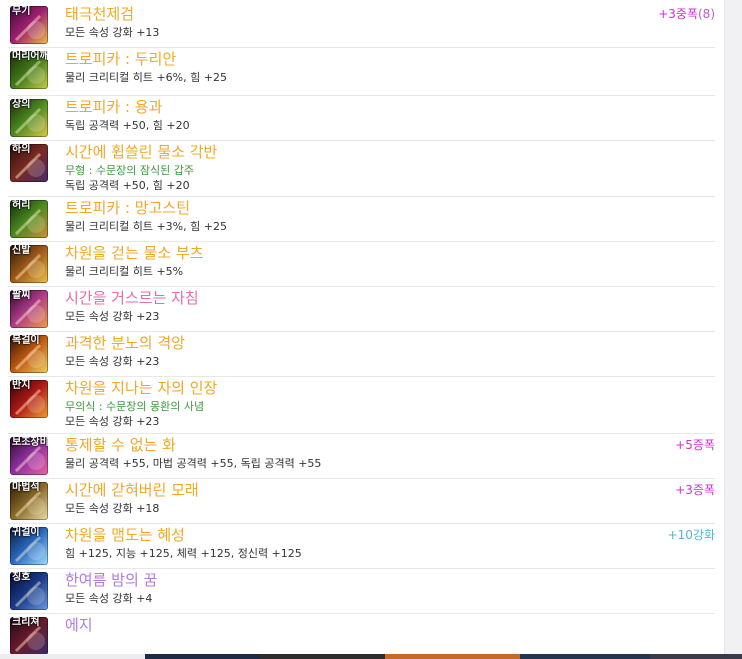 Image resolution: width=742 pixels, height=659 pixels. Describe the element at coordinates (99, 14) in the screenshot. I see `item-name: 태극천제검` at that location.